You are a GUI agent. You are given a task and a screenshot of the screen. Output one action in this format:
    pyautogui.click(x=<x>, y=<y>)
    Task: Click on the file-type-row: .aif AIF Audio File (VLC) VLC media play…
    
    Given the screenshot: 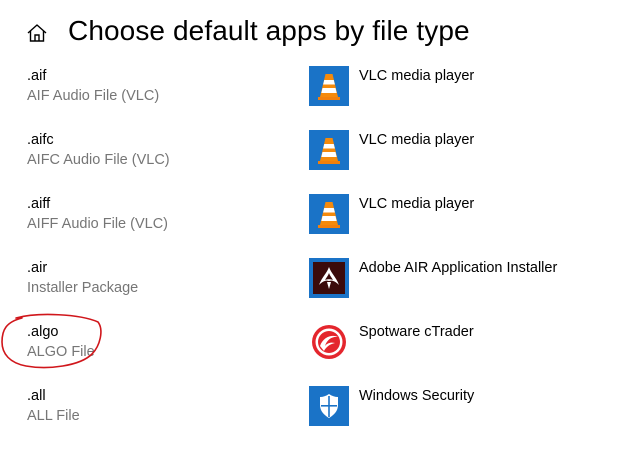 What is the action you would take?
    pyautogui.click(x=310, y=98)
    